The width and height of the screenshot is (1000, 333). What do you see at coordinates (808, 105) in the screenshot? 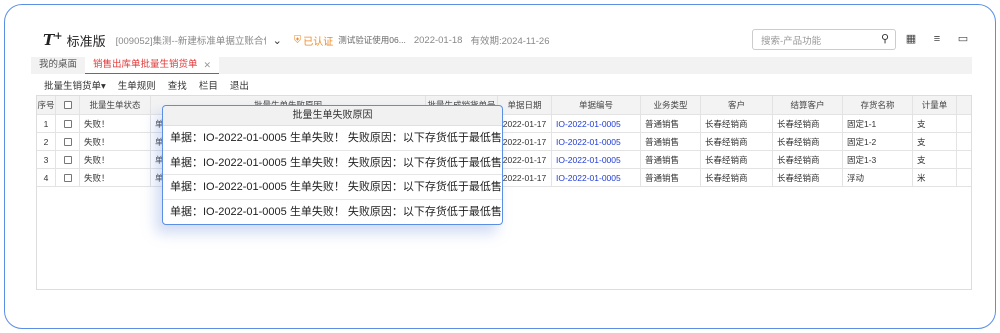
I see `col-header-settle-customer: 结算客户` at bounding box center [808, 105].